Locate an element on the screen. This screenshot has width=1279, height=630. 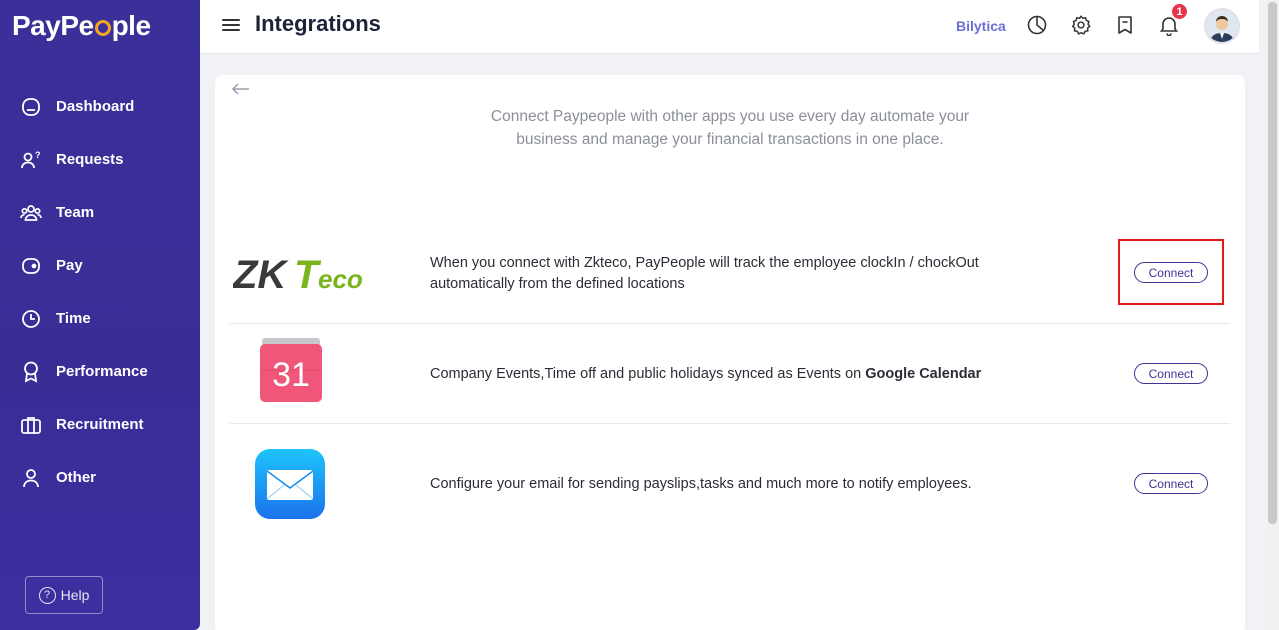
team-icon is located at coordinates (31, 213).